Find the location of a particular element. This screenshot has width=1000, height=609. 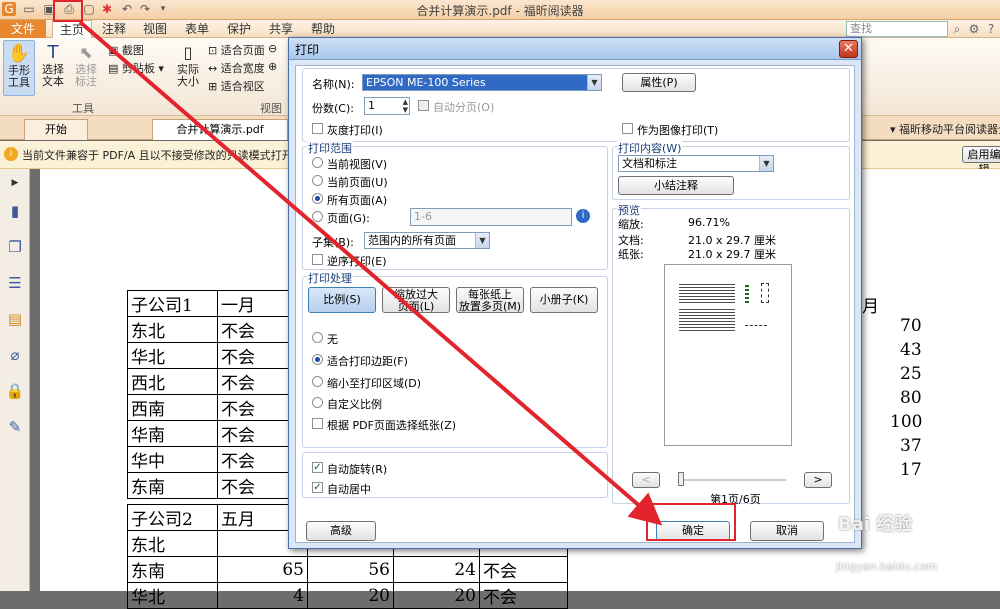

watermark-brand: Bai 经验 is located at coordinates (875, 524).